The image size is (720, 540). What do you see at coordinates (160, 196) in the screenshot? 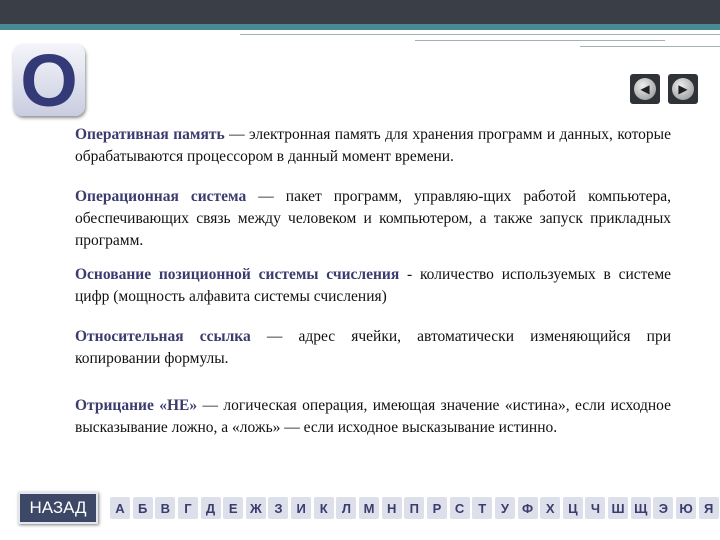
I see `definition-term: Операционная система` at bounding box center [160, 196].